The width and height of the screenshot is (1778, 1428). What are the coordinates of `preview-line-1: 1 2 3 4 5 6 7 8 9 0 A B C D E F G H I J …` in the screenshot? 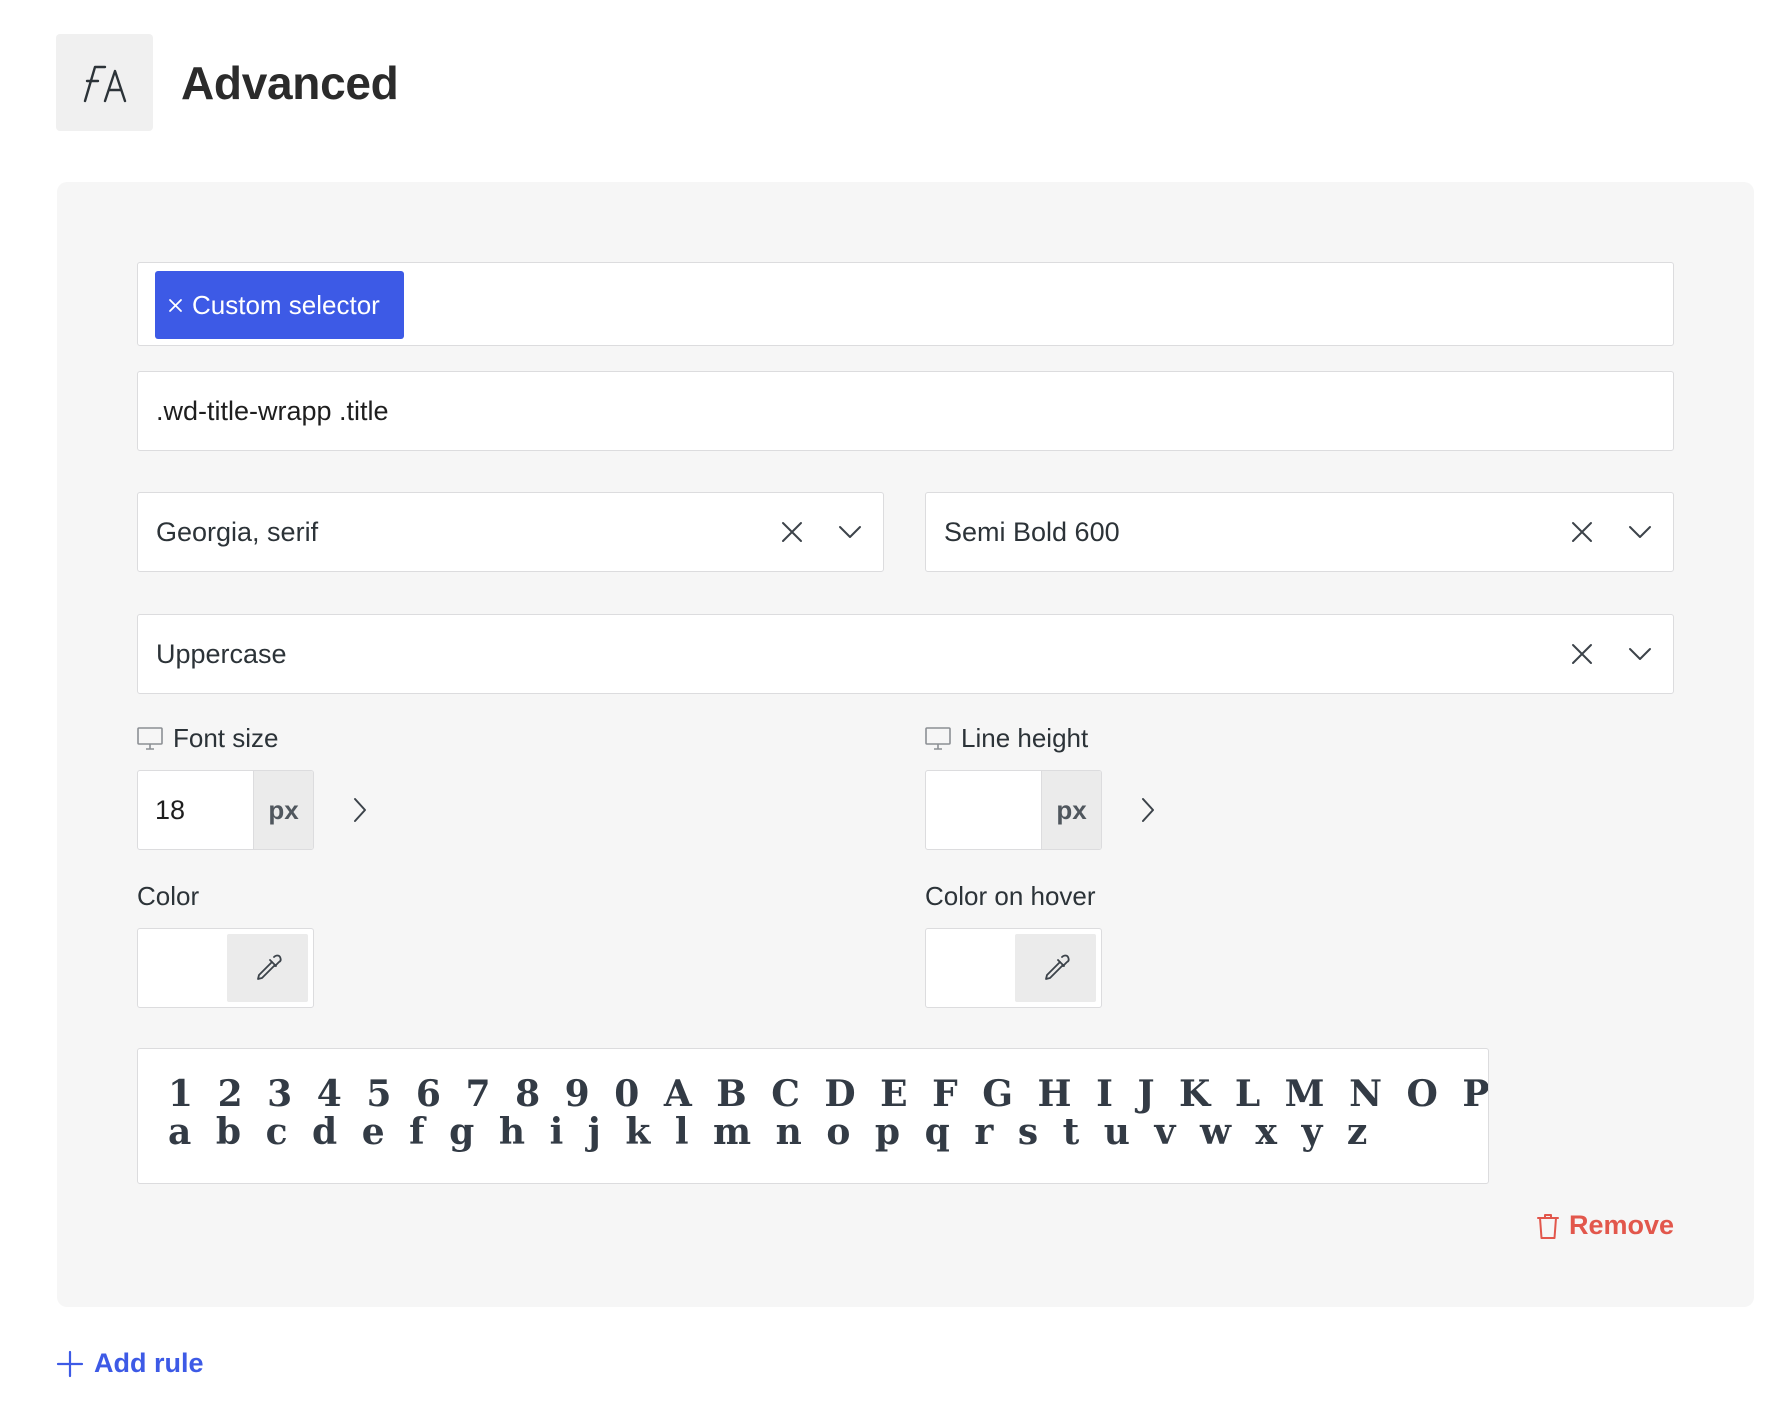 It's located at (828, 1094).